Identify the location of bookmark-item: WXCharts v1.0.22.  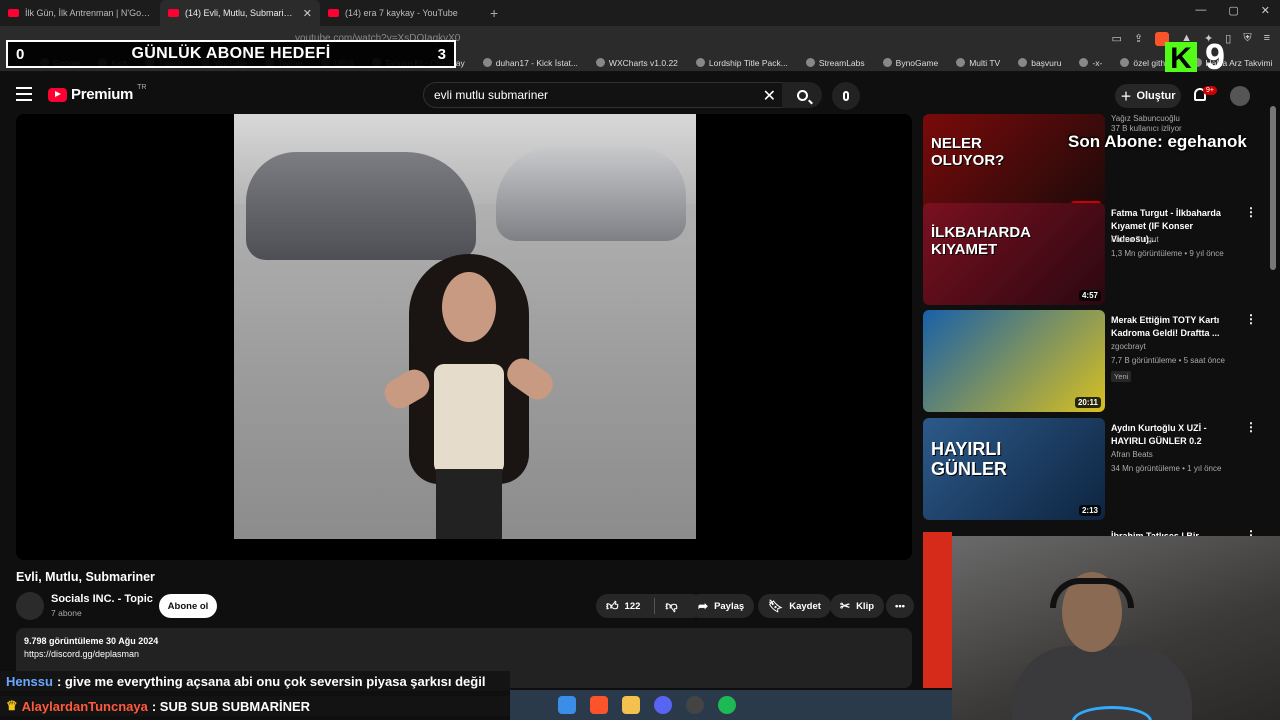
(636, 63).